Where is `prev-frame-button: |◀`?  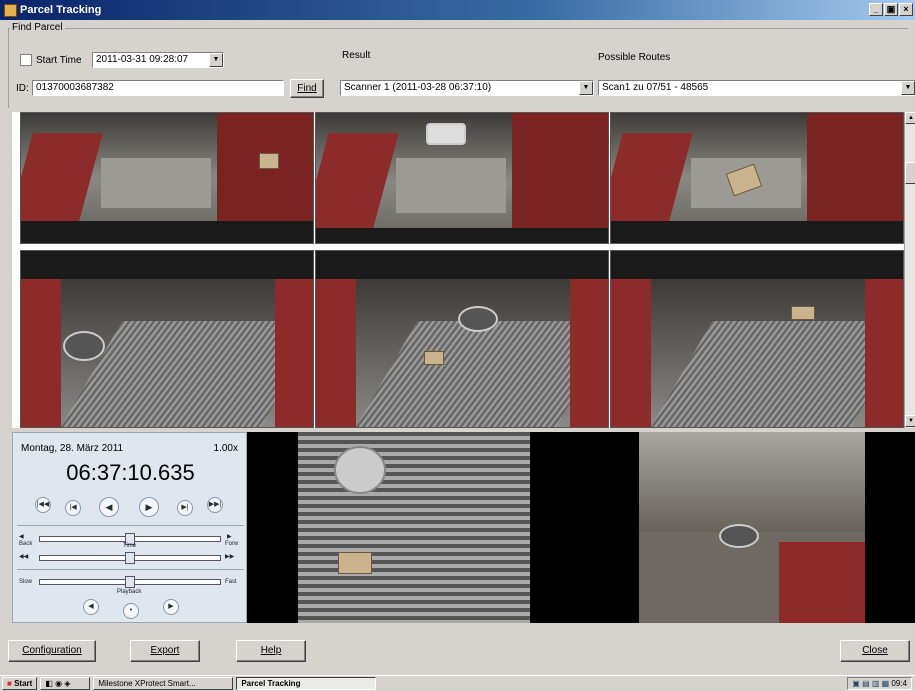 prev-frame-button: |◀ is located at coordinates (73, 508).